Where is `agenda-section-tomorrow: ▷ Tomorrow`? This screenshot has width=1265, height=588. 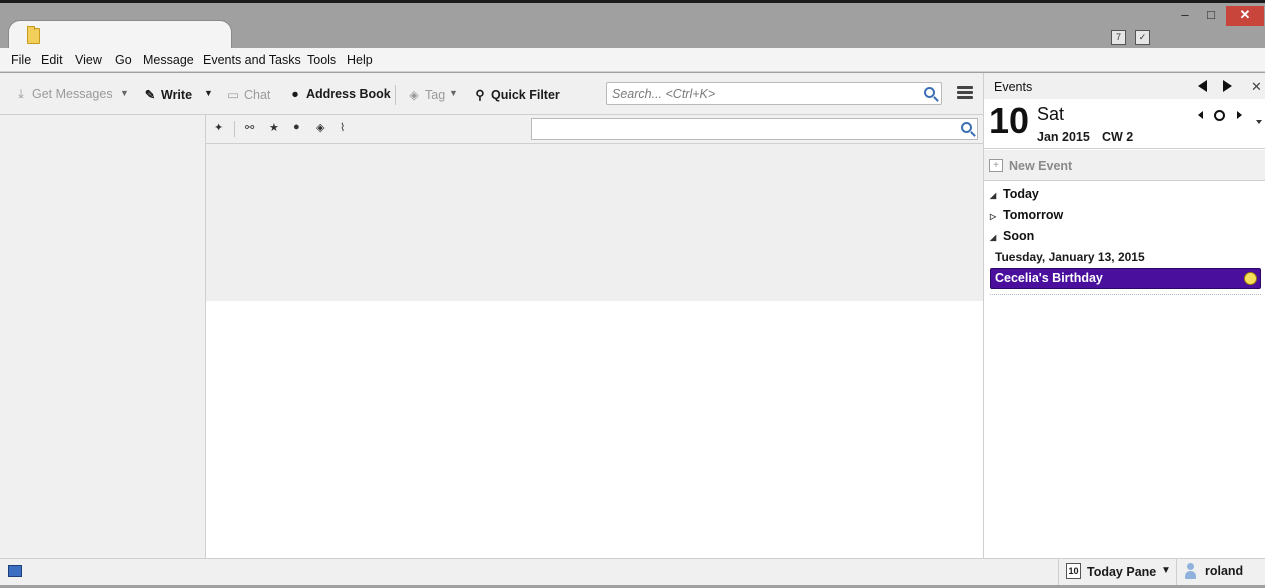 agenda-section-tomorrow: ▷ Tomorrow is located at coordinates (1026, 215).